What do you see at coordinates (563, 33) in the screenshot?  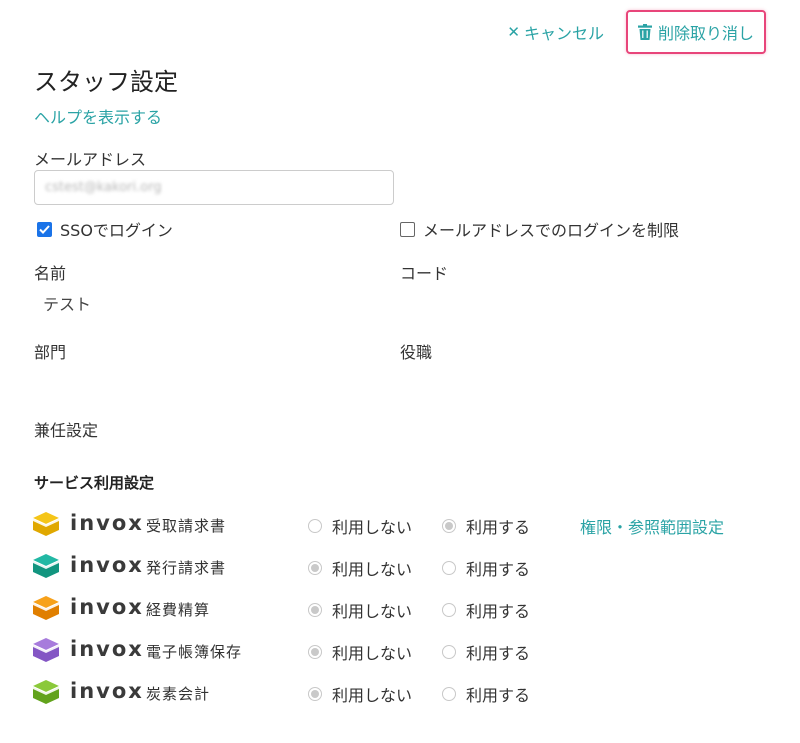 I see `cancel-label: キャンセル` at bounding box center [563, 33].